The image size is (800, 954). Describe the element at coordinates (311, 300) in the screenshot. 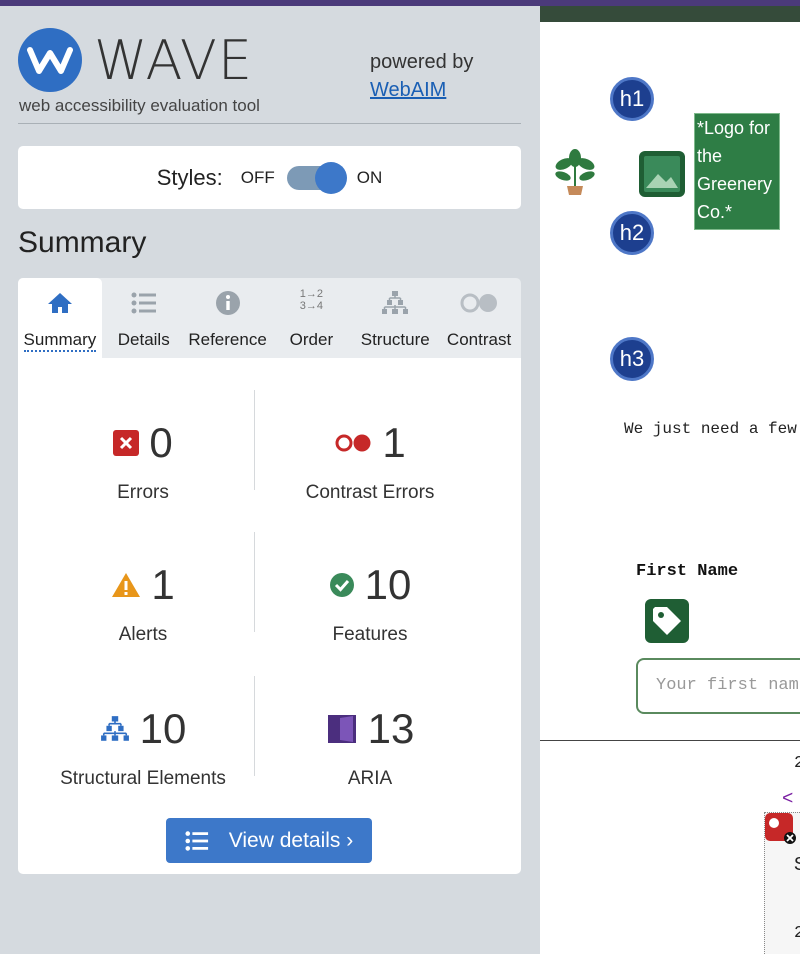

I see `order-icon: 1→2 3→4` at that location.